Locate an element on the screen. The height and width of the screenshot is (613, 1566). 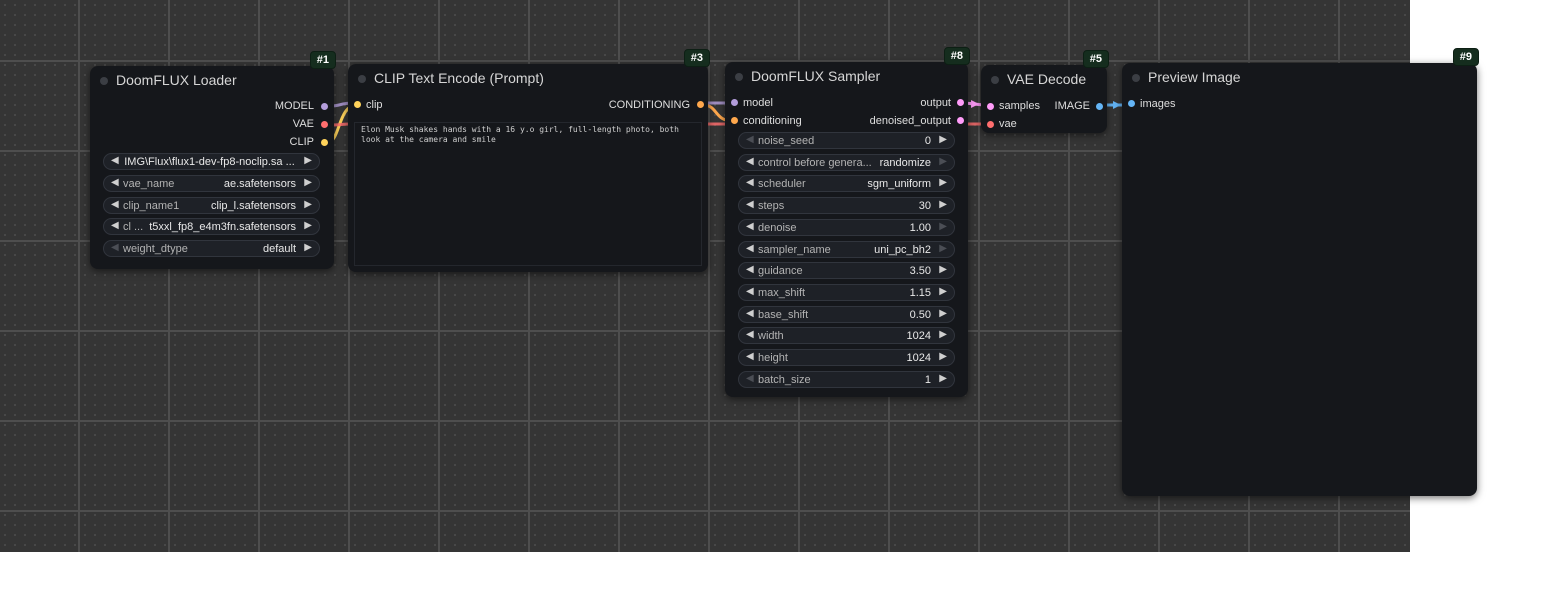
model-input-pin-icon is located at coordinates (734, 102).